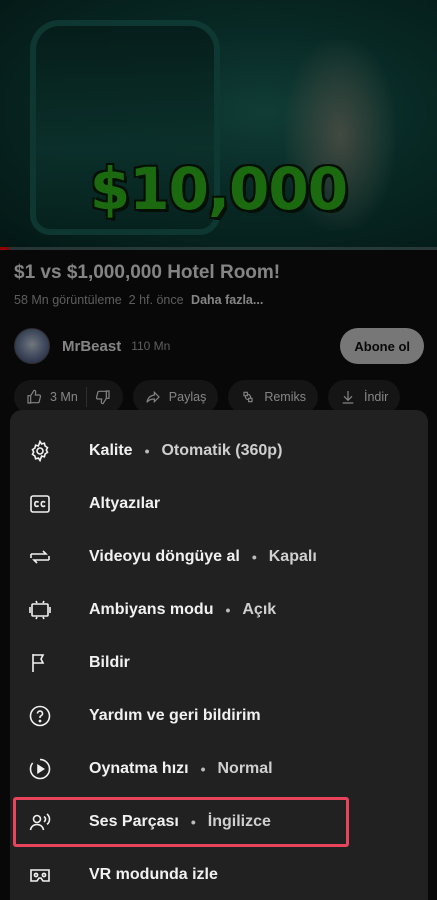 The width and height of the screenshot is (437, 900). I want to click on menu-item-value: Kapalı, so click(292, 556).